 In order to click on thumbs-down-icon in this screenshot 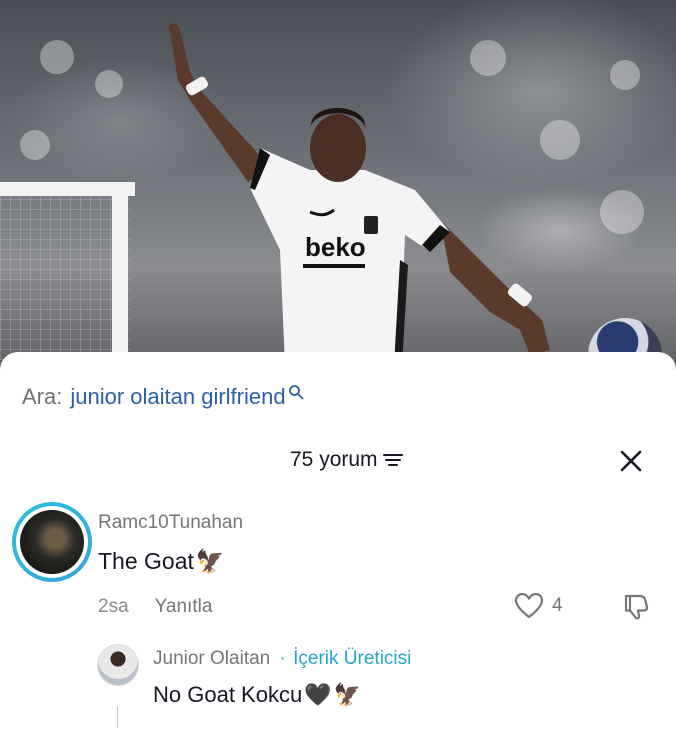, I will do `click(635, 607)`.